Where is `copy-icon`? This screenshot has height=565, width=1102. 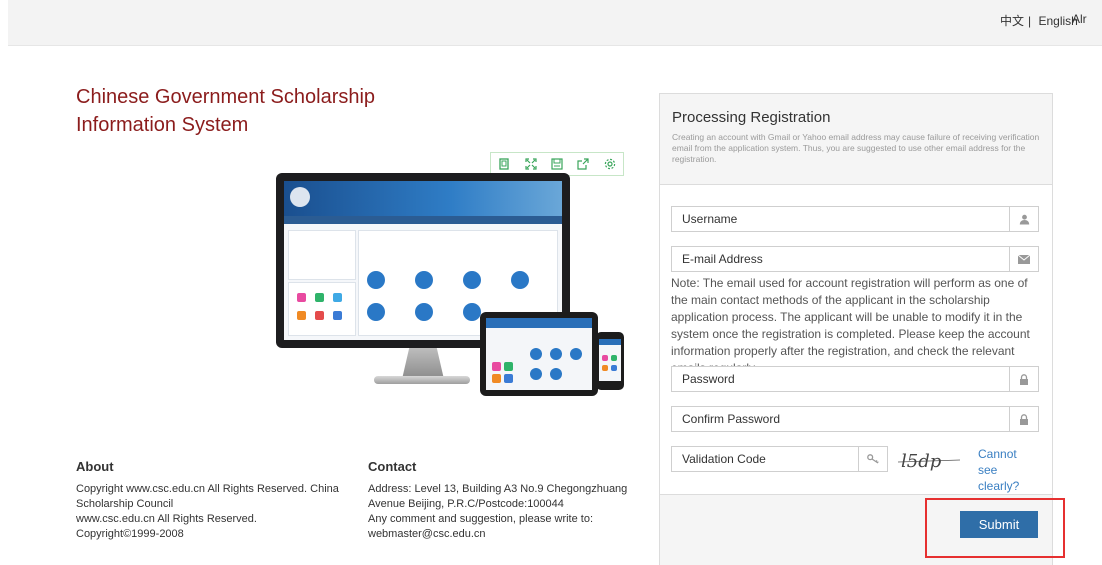 copy-icon is located at coordinates (504, 164).